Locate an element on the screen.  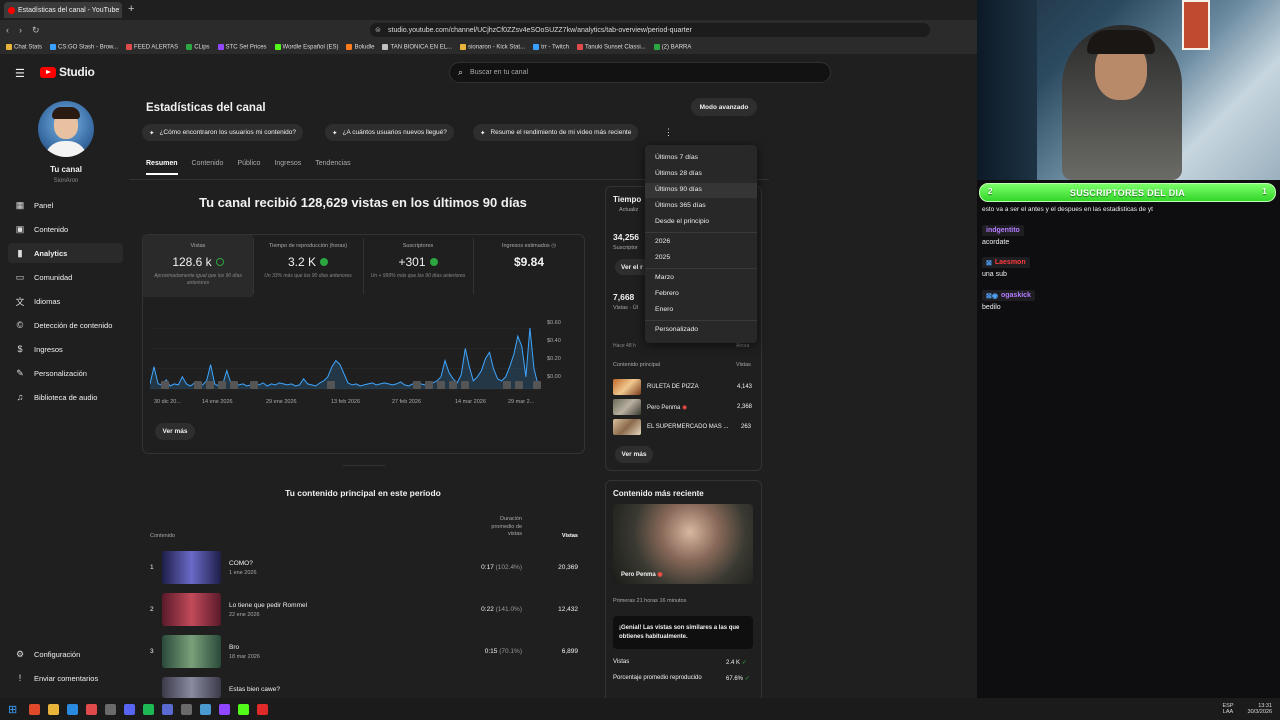
period-option-lifetime: Desde el principio is located at coordinates (682, 221).